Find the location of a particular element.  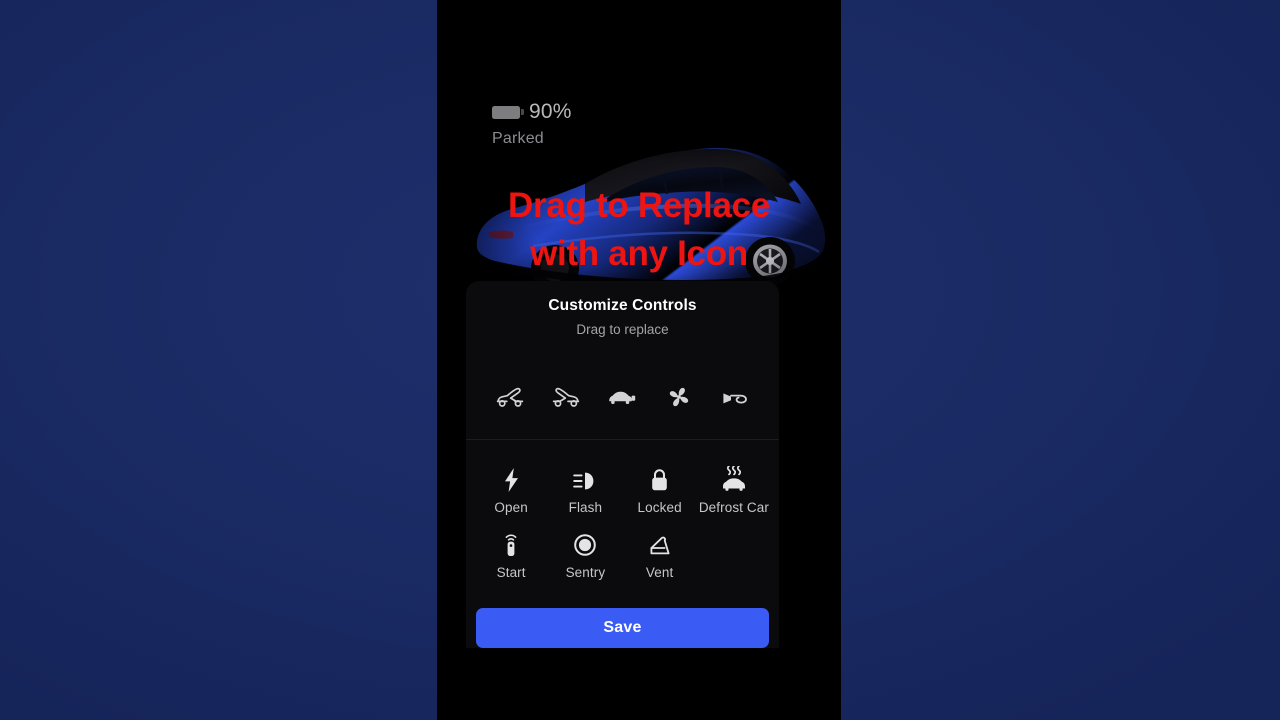

control-defrost-car: Defrost Car is located at coordinates (734, 490).